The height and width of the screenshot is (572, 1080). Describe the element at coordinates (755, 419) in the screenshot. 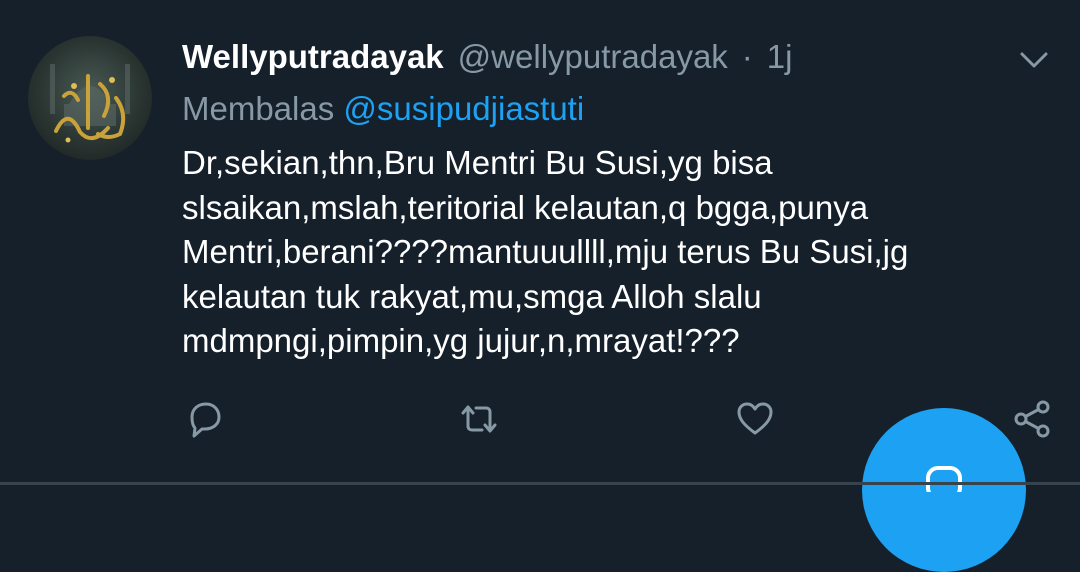

I see `heart-icon` at that location.